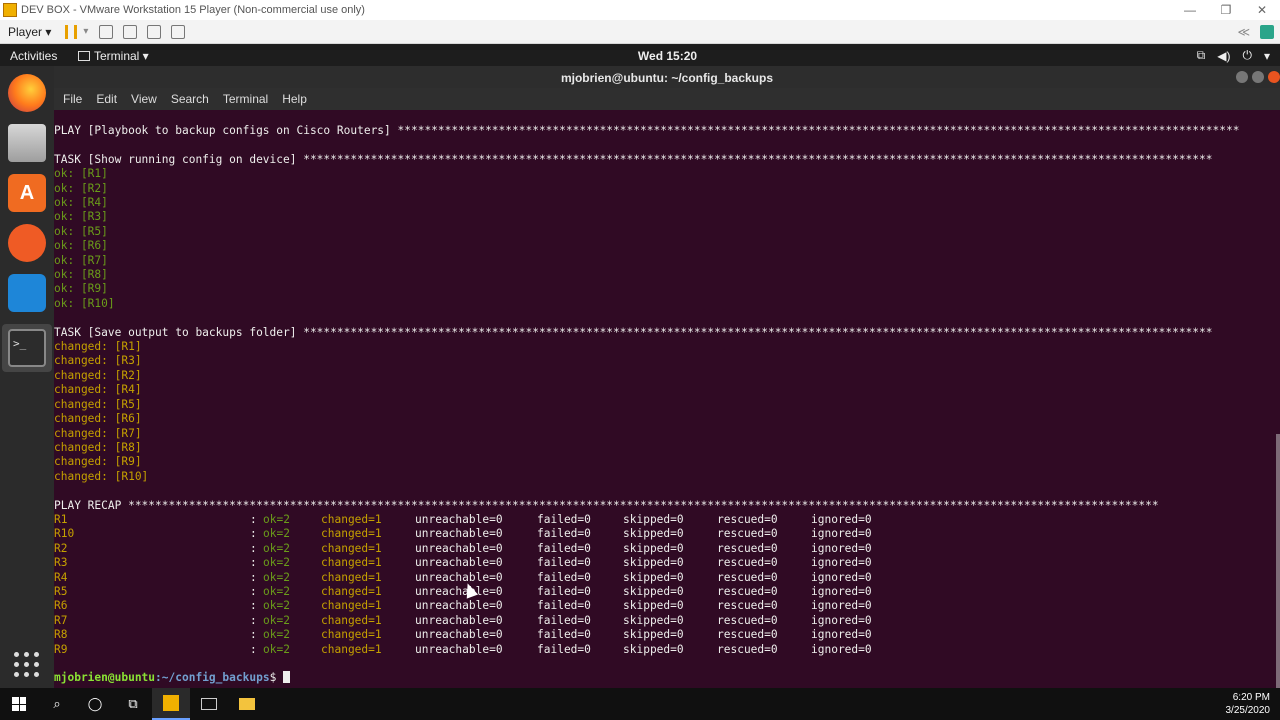  What do you see at coordinates (294, 99) in the screenshot?
I see `menu-help: Help` at bounding box center [294, 99].